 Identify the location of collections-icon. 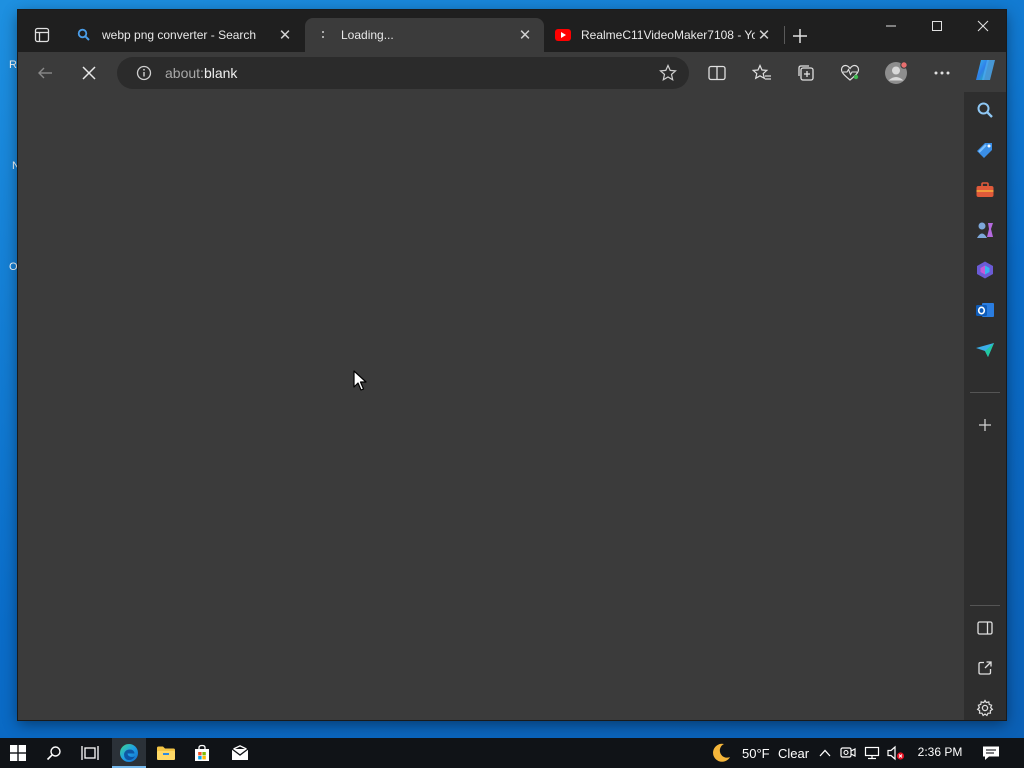
(806, 73).